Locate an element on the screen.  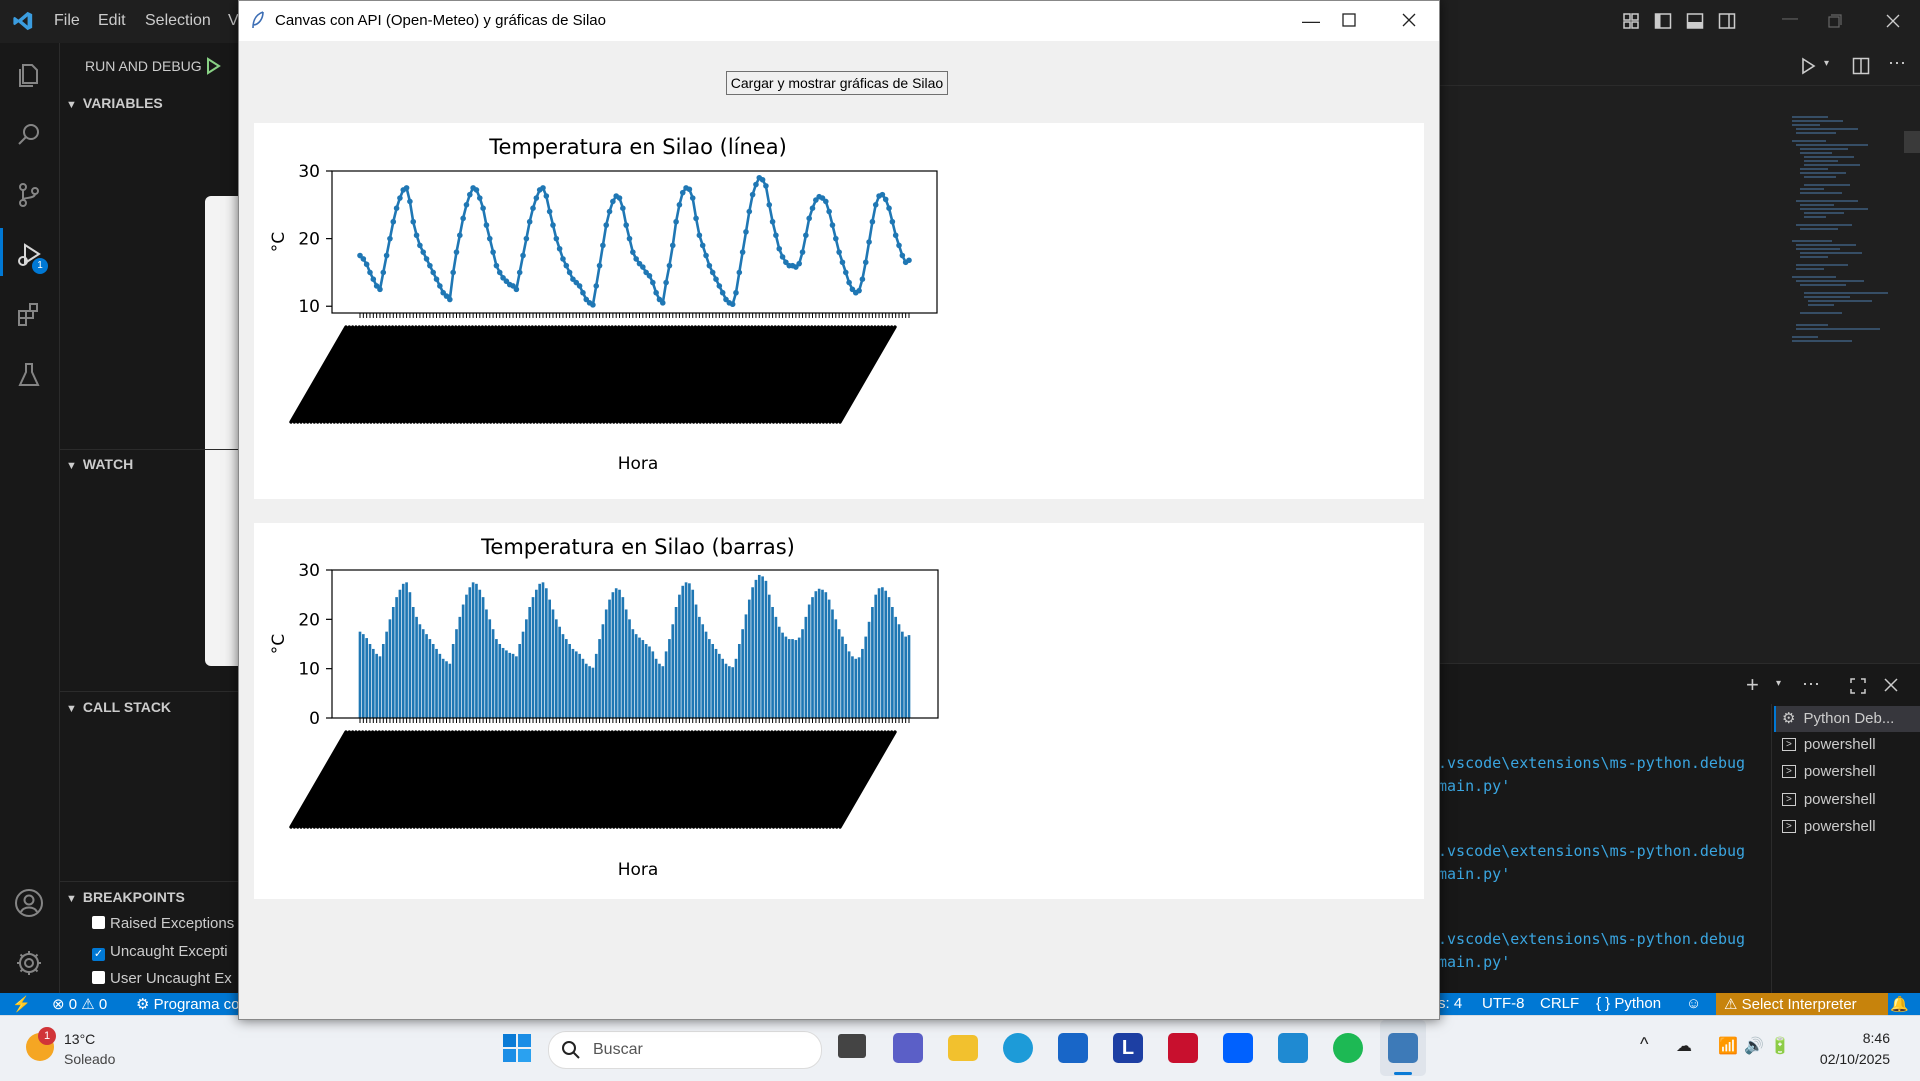
start-debug-icon is located at coordinates (213, 66).